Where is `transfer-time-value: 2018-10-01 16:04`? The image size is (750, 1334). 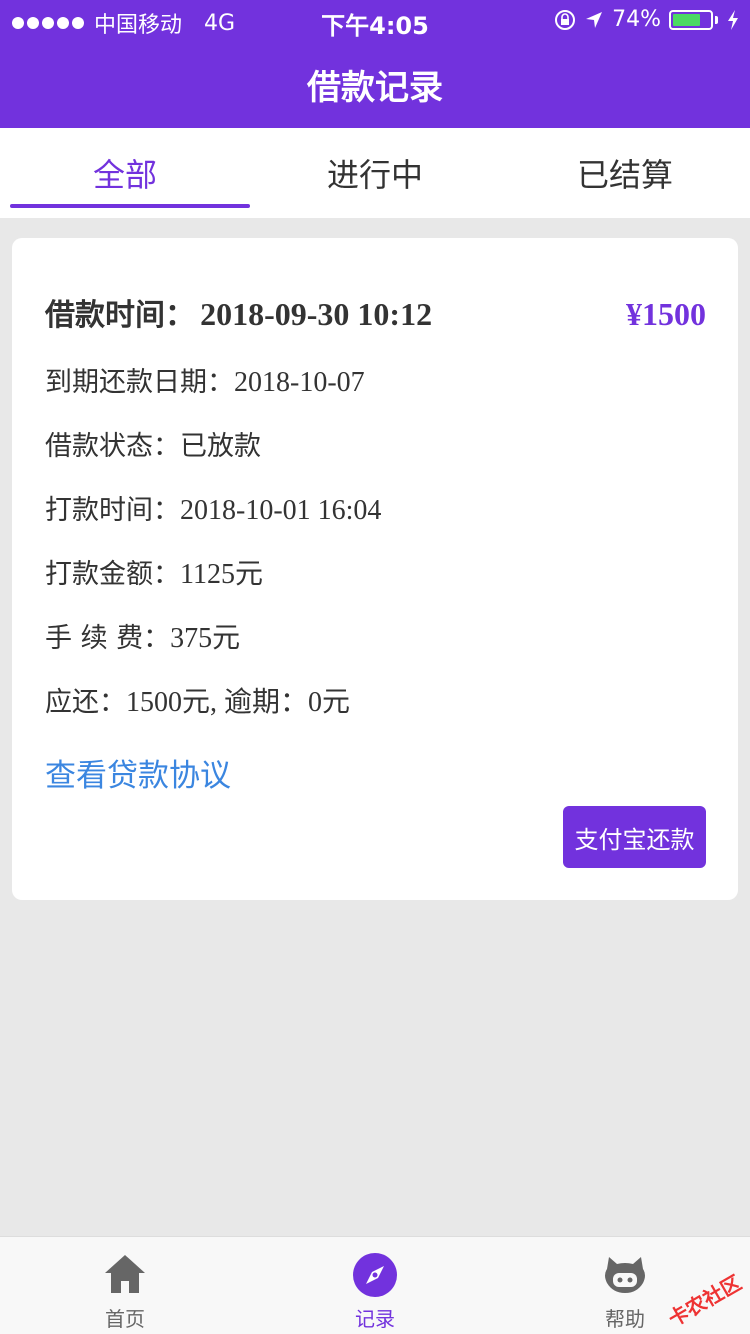 transfer-time-value: 2018-10-01 16:04 is located at coordinates (281, 510).